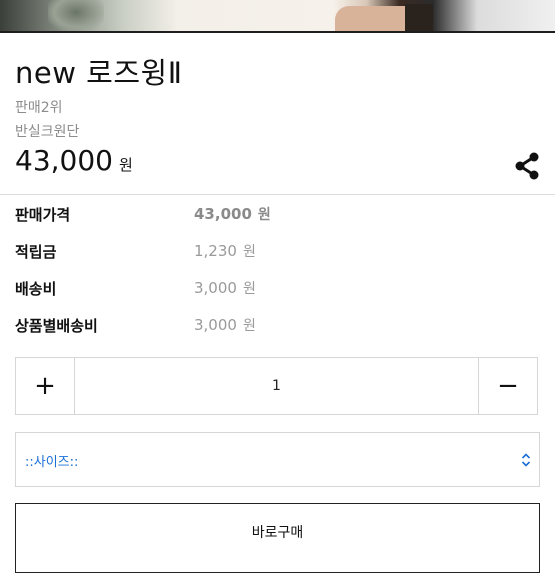  Describe the element at coordinates (277, 327) in the screenshot. I see `info-row-item-shipping: 상품별배송비 3,000 원` at that location.